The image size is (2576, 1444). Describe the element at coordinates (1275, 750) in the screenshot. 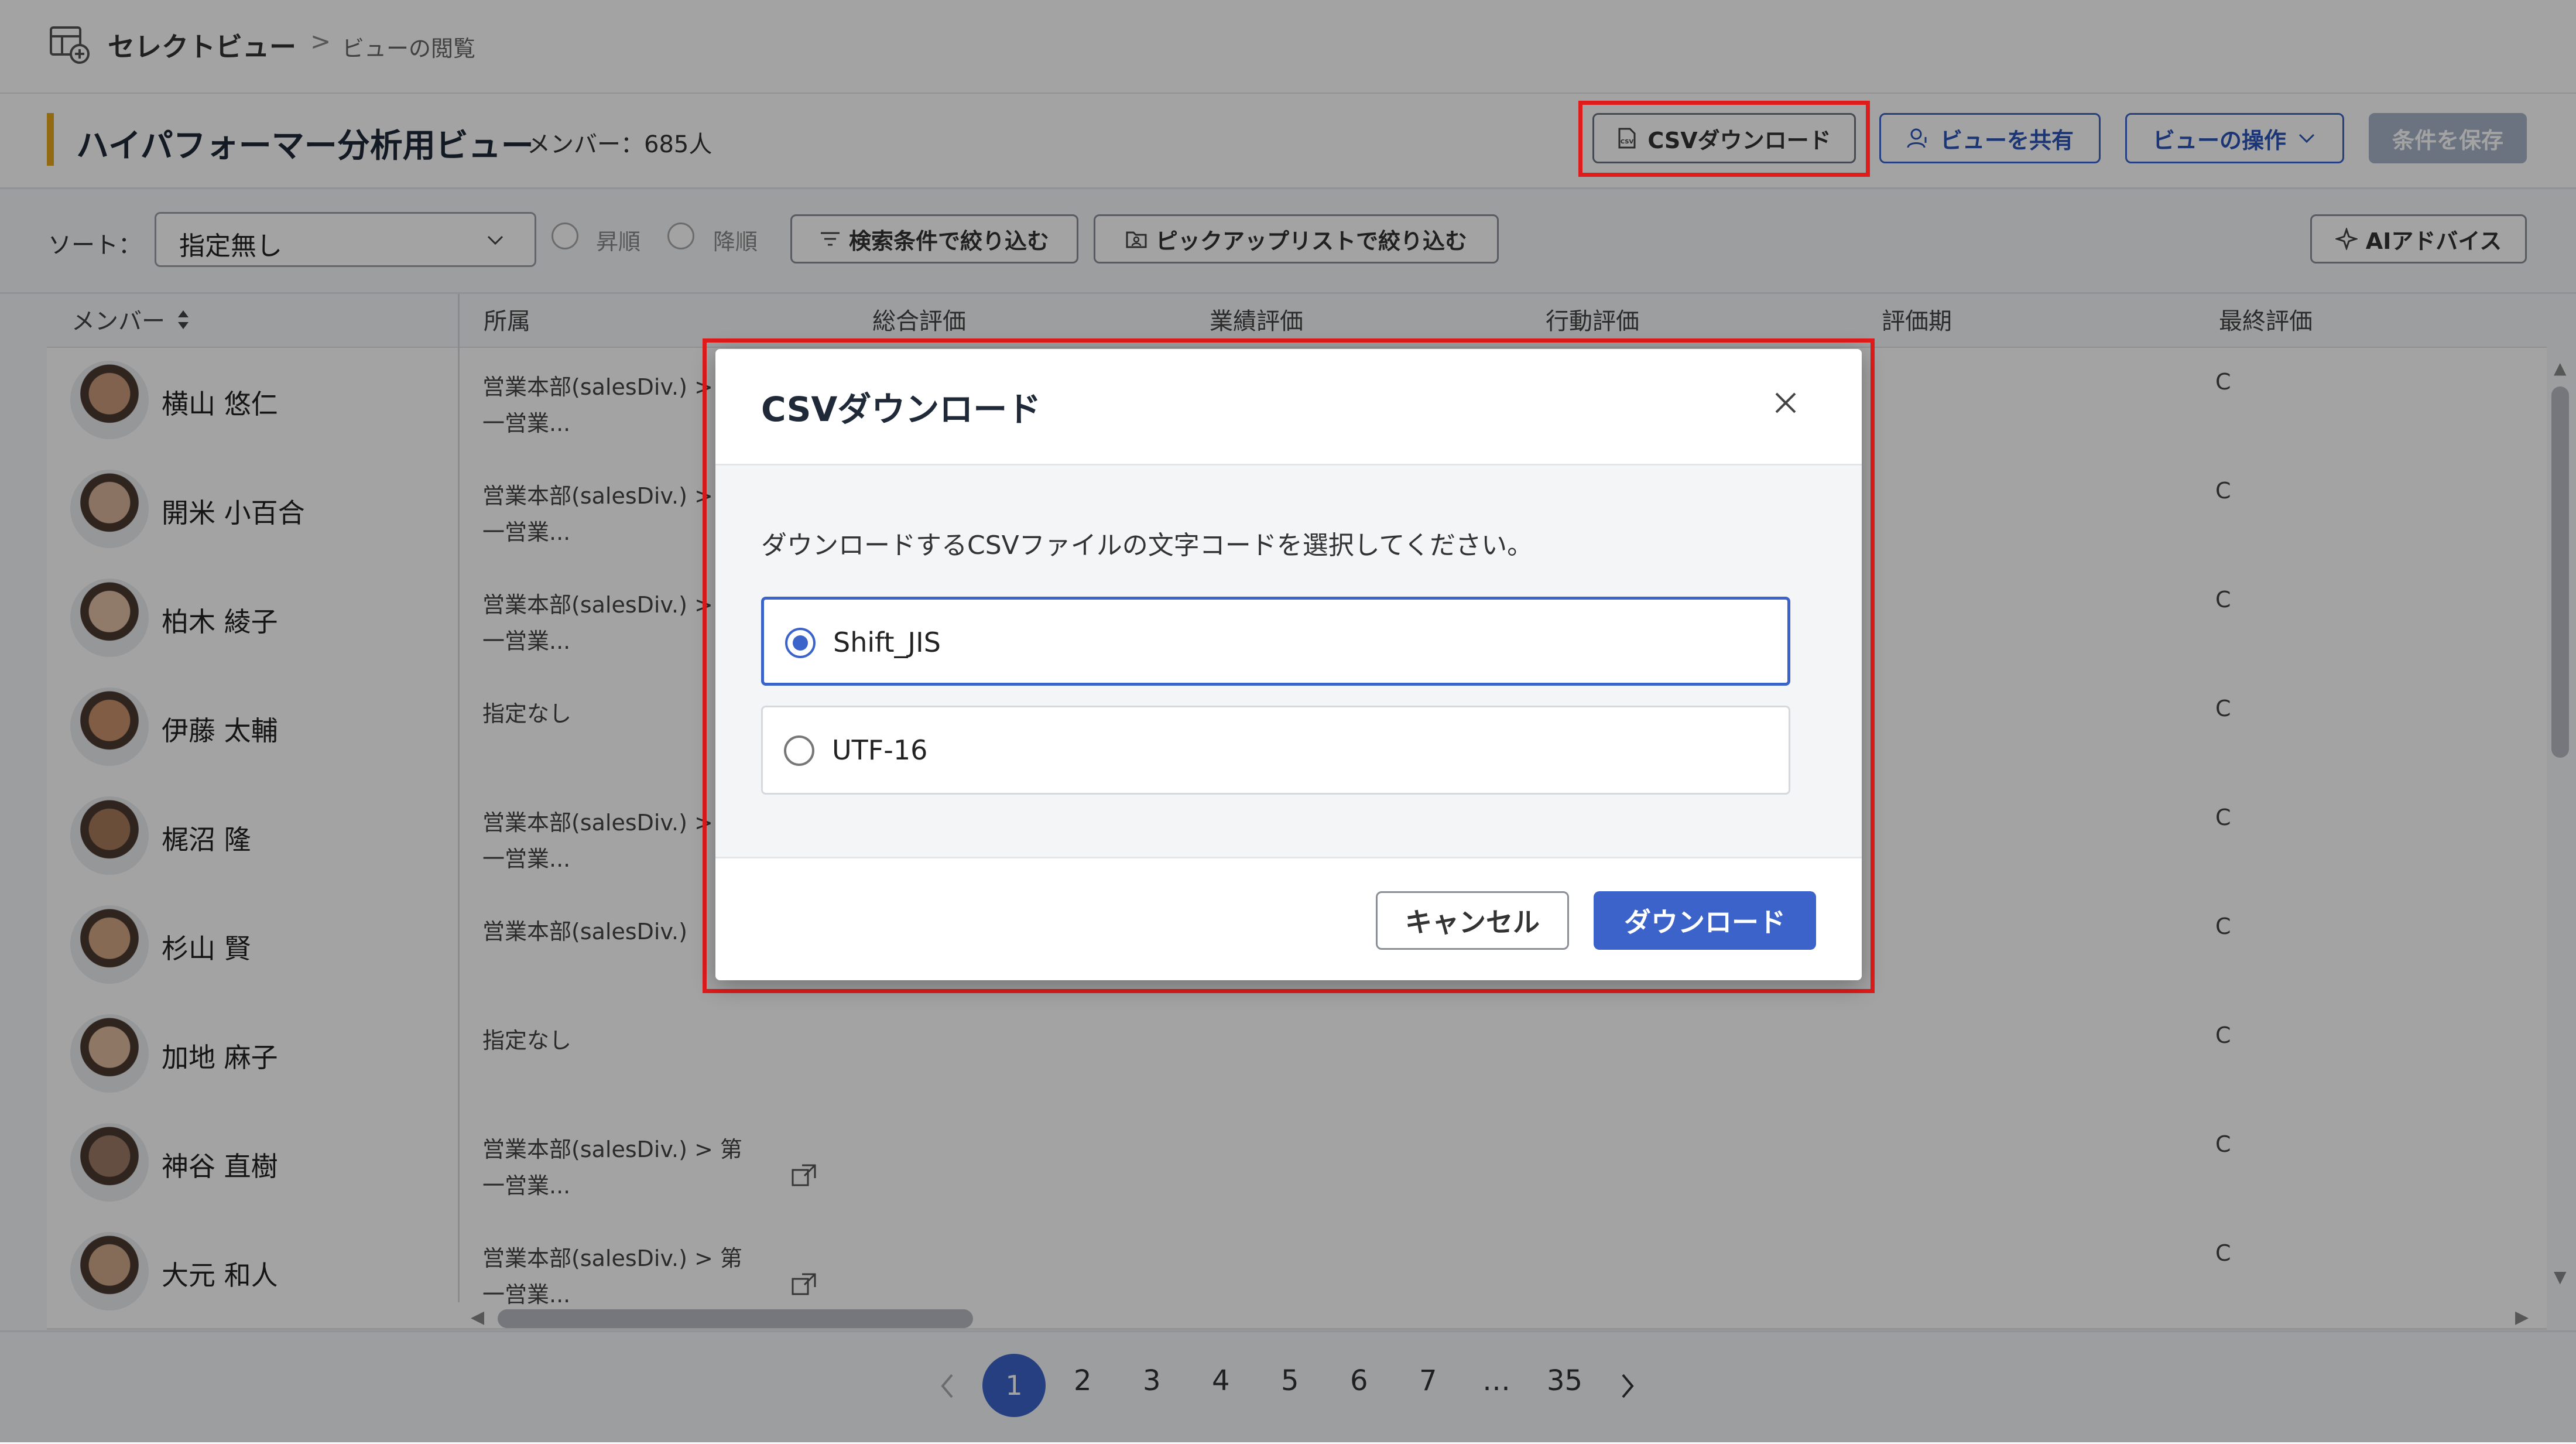

I see `encoding-option-utf16: UTF-16` at that location.